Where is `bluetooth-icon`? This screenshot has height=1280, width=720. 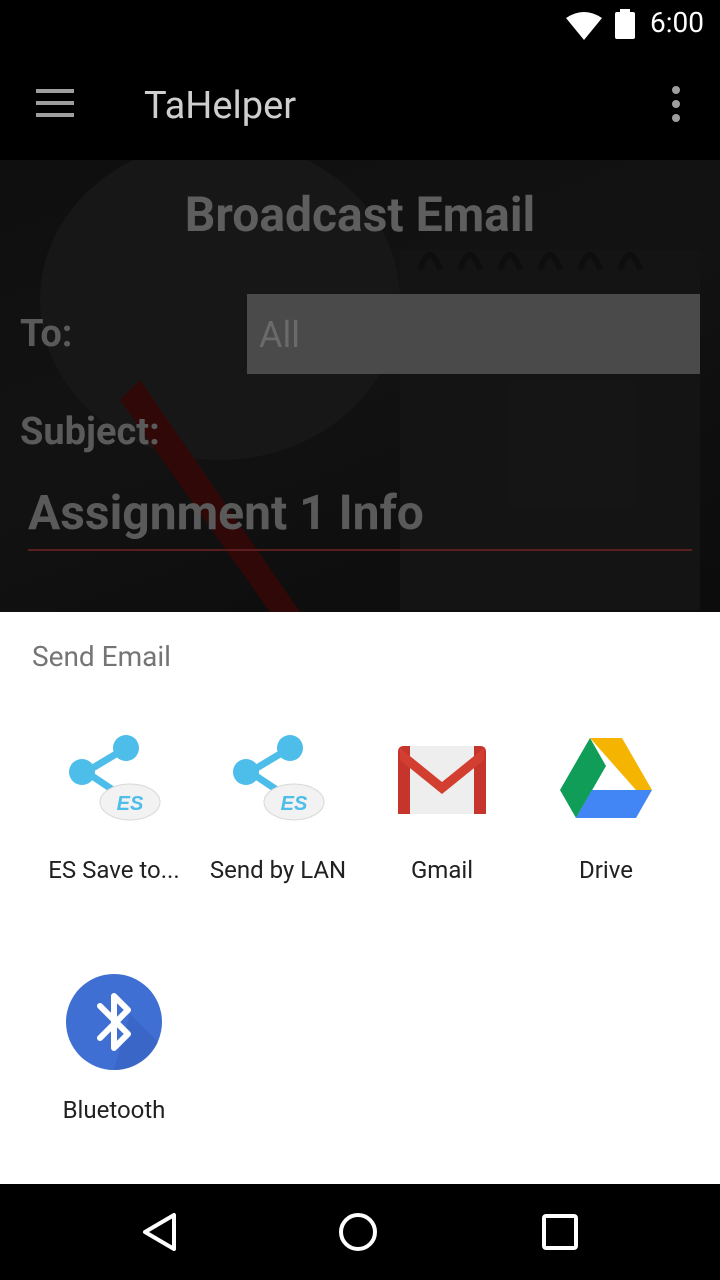
bluetooth-icon is located at coordinates (114, 1022).